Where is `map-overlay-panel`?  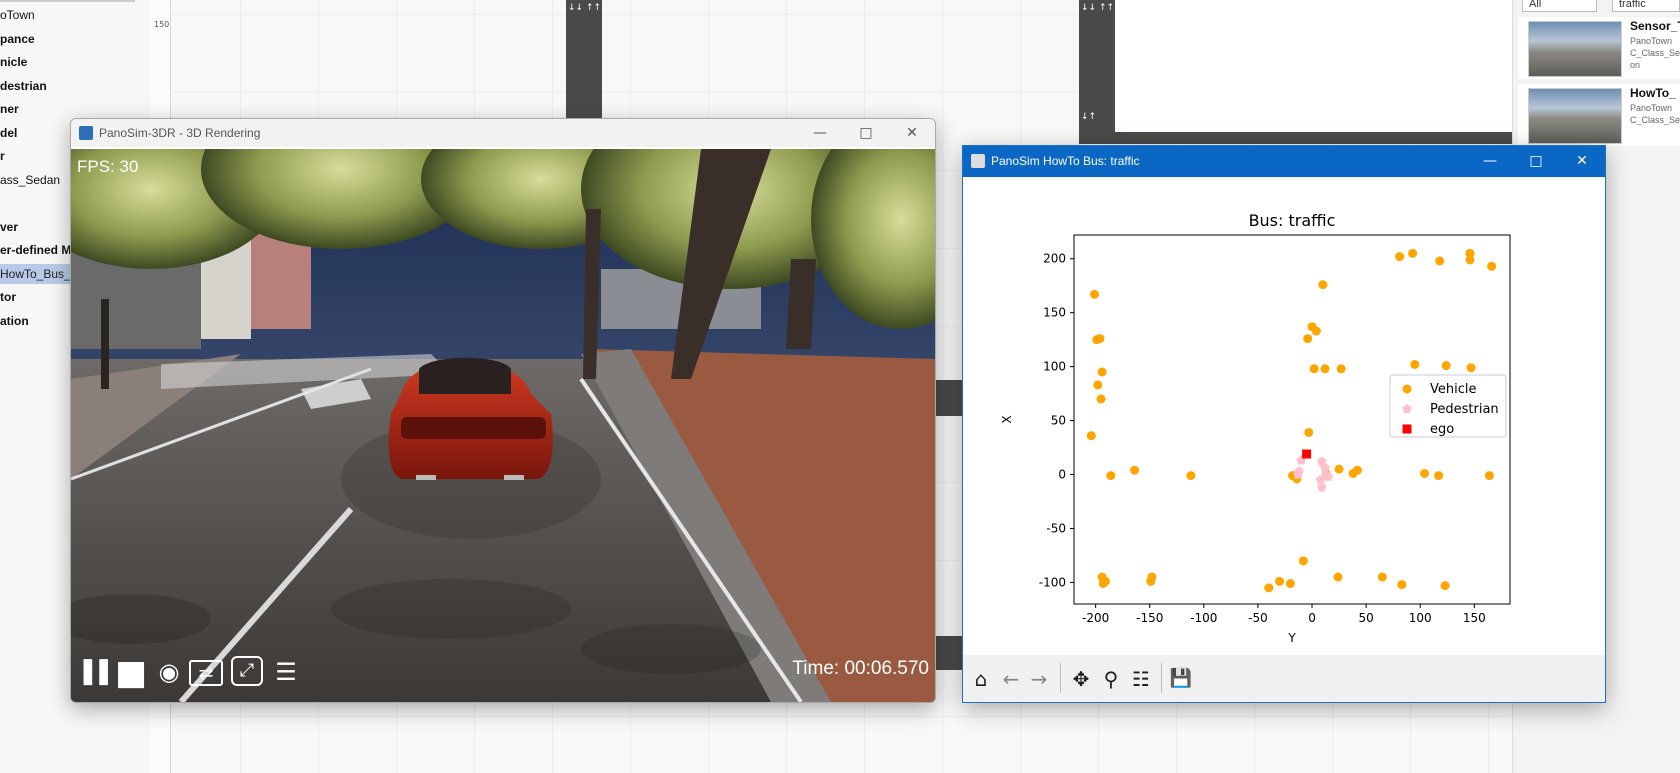
map-overlay-panel is located at coordinates (1315, 66).